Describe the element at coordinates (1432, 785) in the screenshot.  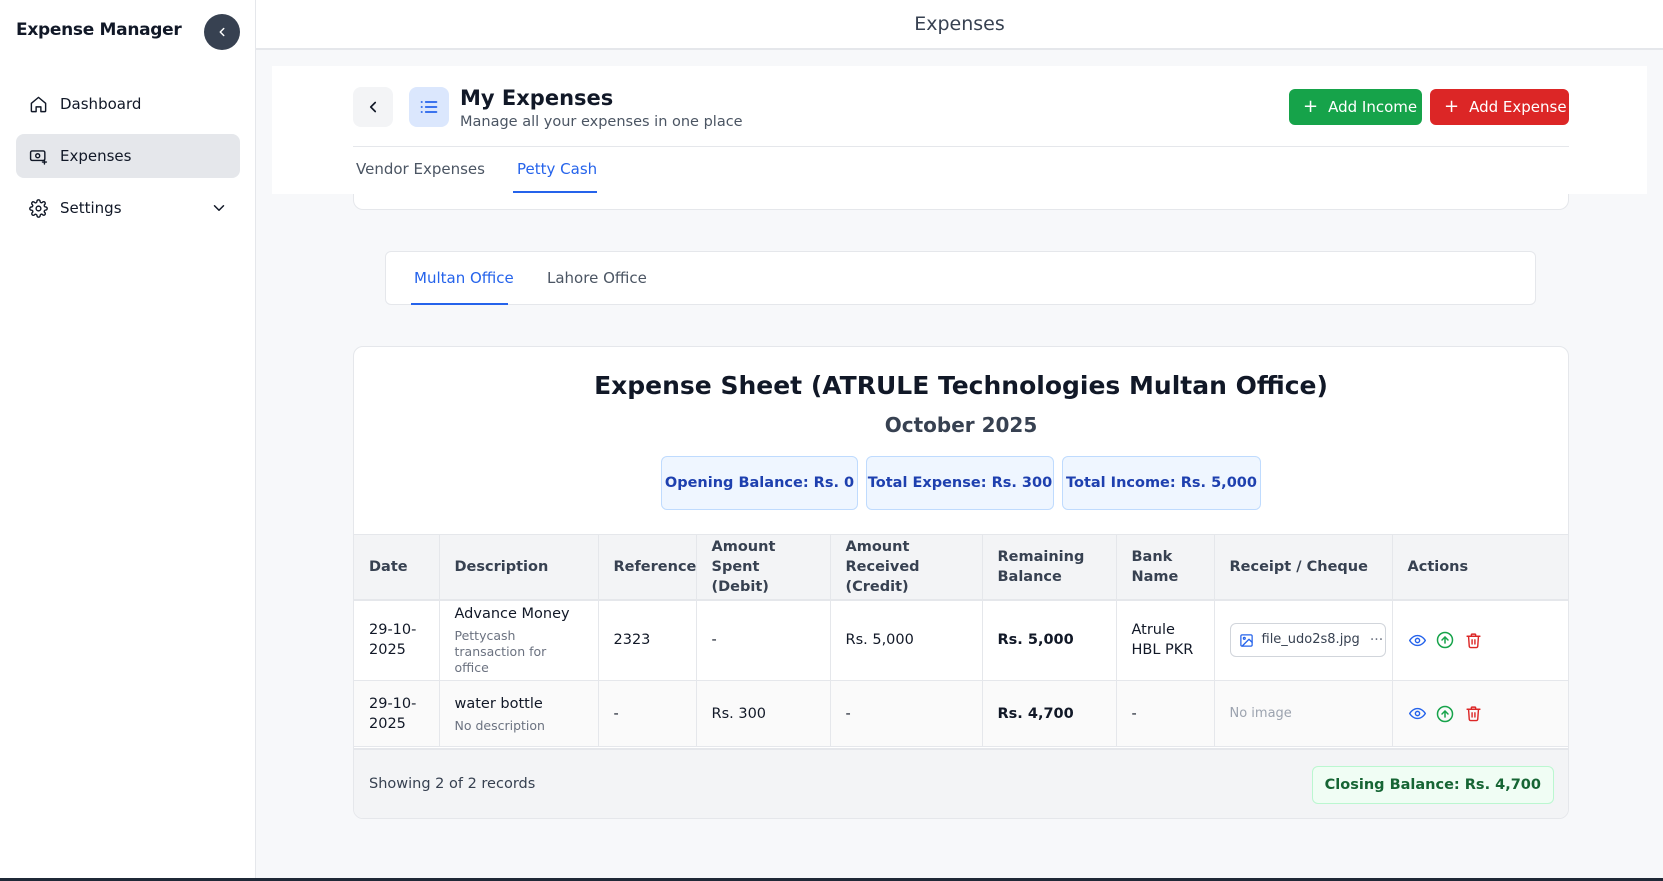
I see `closing-balance-badge: Closing Balance: Rs. 4,700` at that location.